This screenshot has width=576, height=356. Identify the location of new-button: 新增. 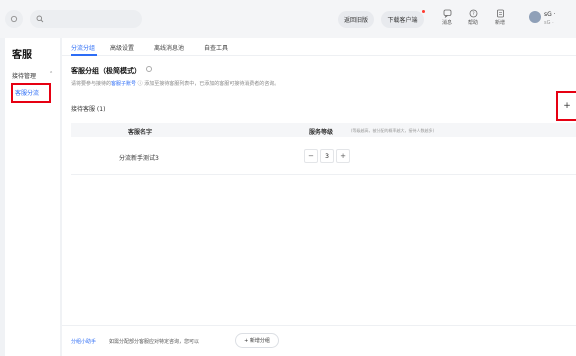
(500, 17).